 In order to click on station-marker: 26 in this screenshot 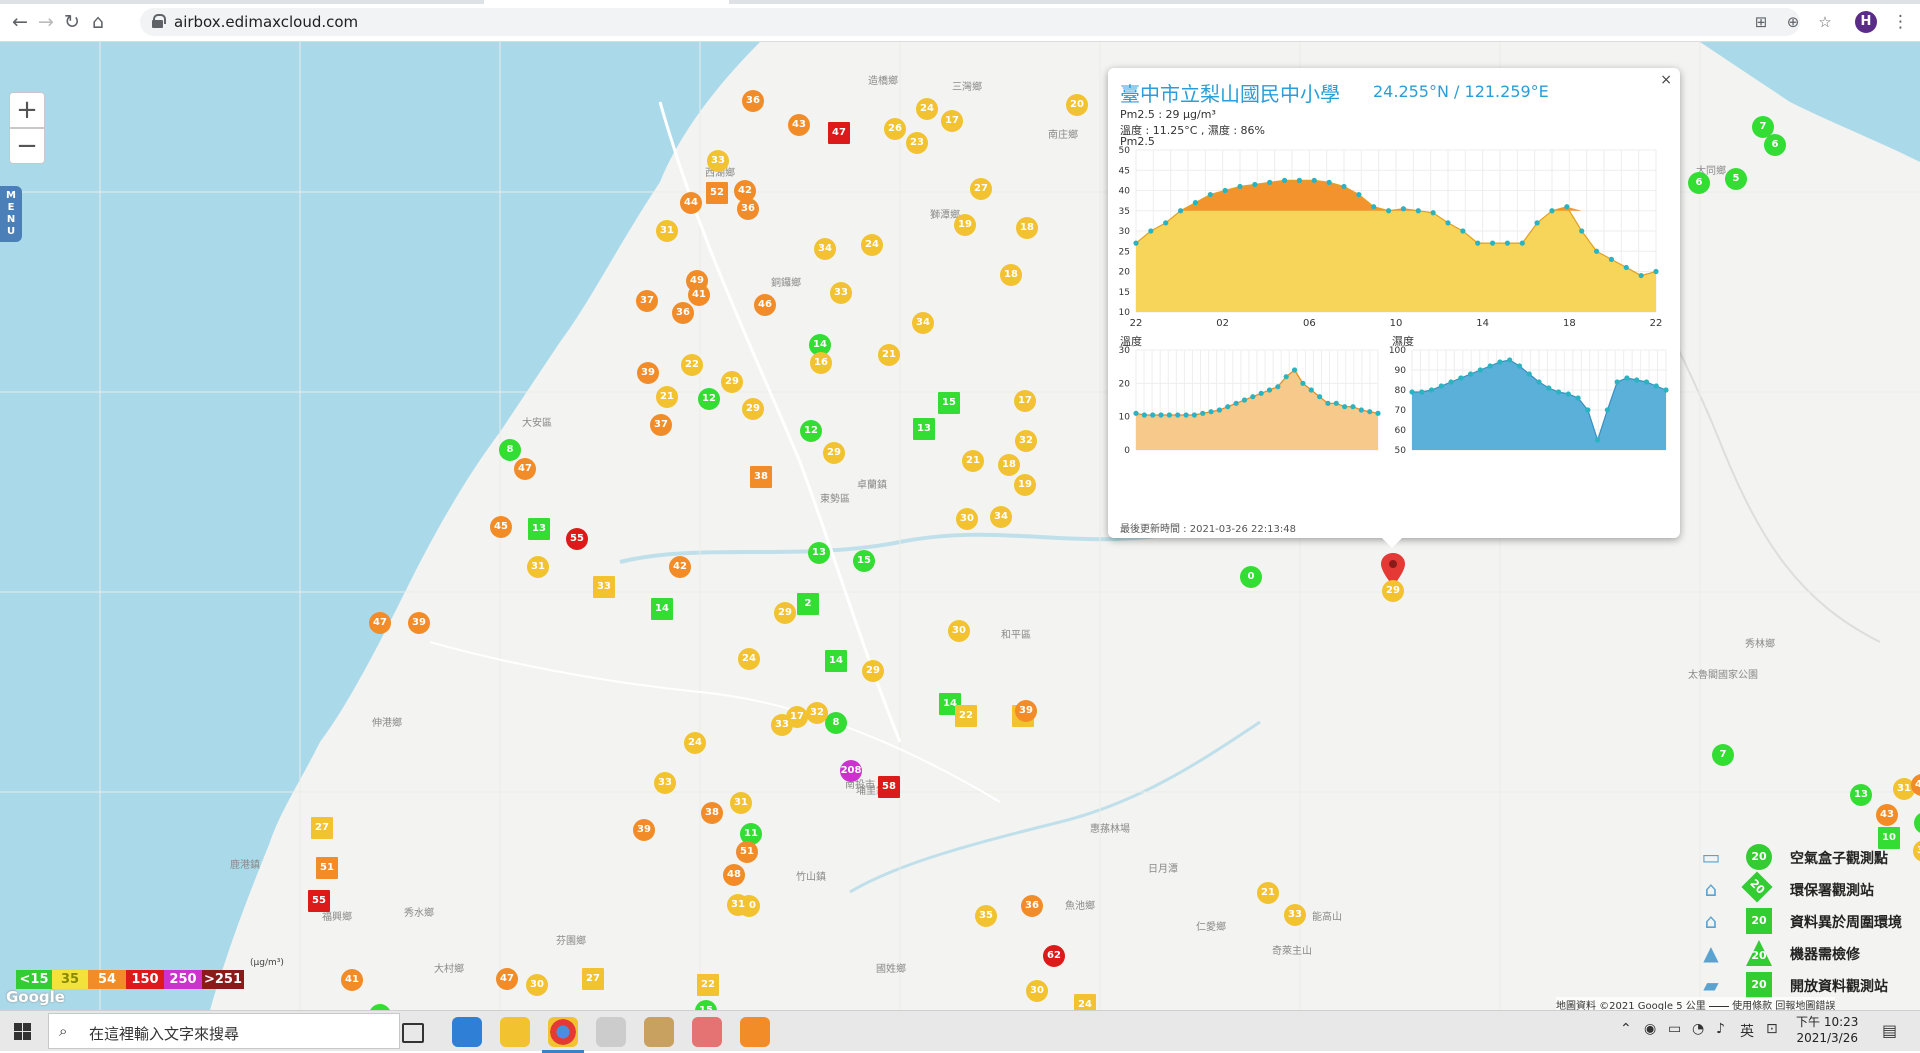, I will do `click(895, 129)`.